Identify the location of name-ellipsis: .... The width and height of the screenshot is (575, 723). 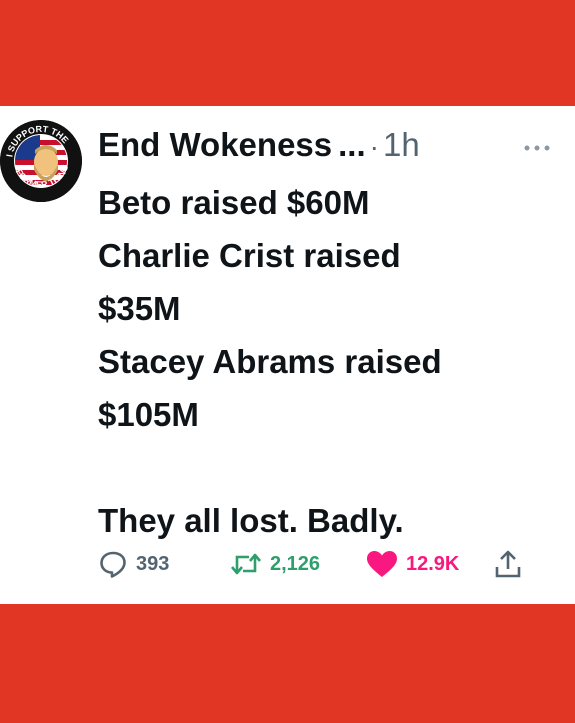
(352, 144).